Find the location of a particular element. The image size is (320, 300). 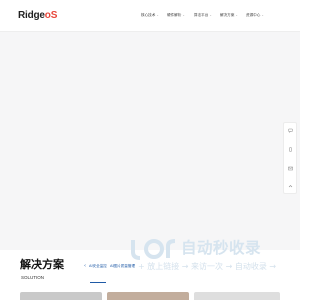

site-logo: RidgeoS is located at coordinates (37, 16).